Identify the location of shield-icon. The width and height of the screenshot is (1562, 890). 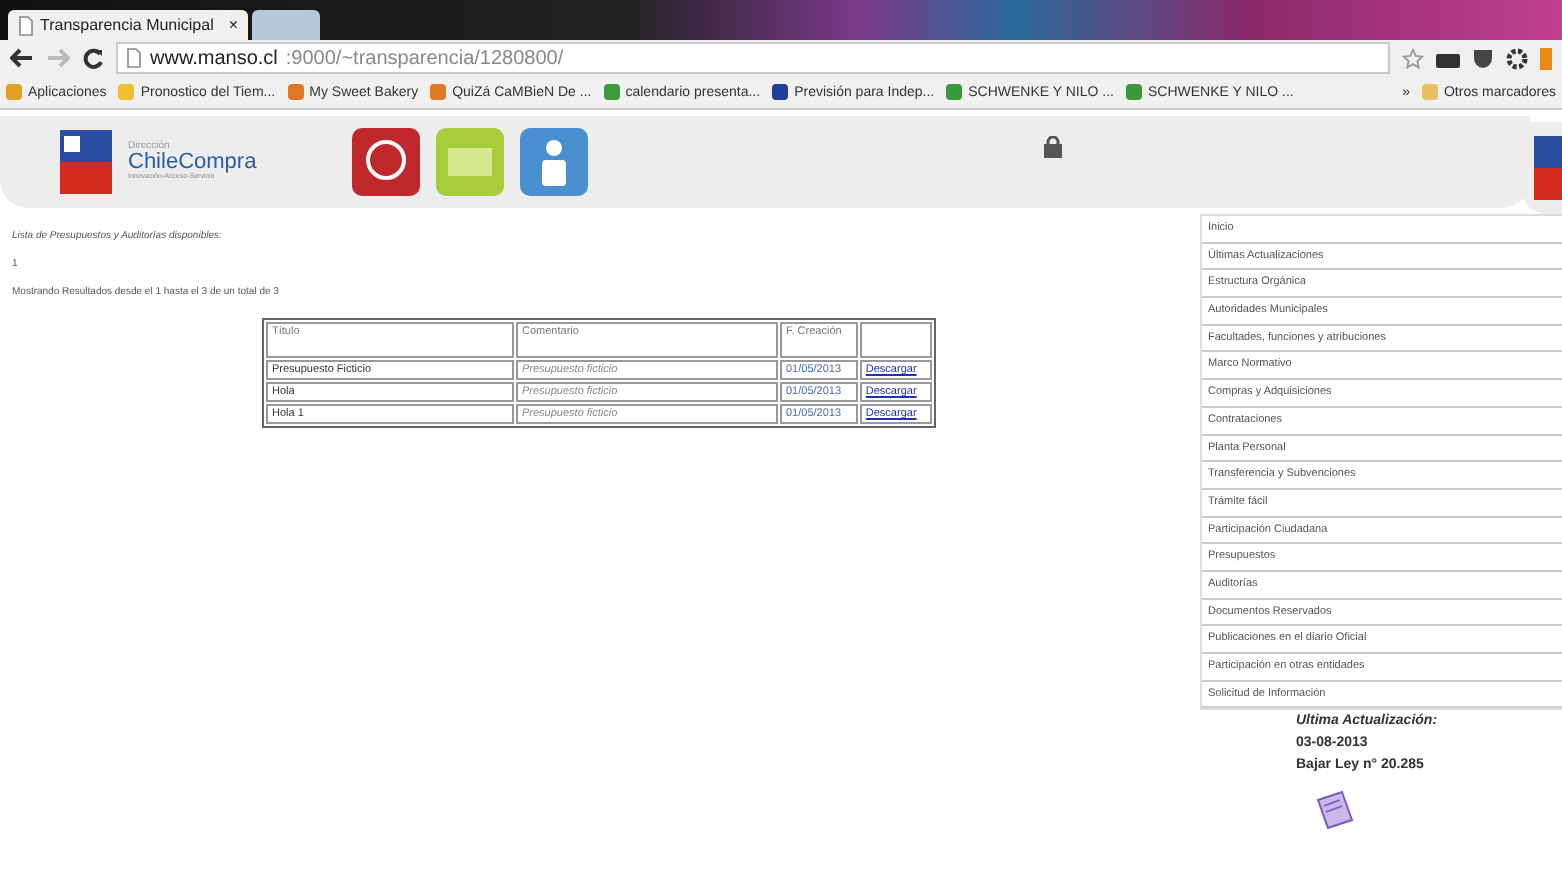
(1483, 58).